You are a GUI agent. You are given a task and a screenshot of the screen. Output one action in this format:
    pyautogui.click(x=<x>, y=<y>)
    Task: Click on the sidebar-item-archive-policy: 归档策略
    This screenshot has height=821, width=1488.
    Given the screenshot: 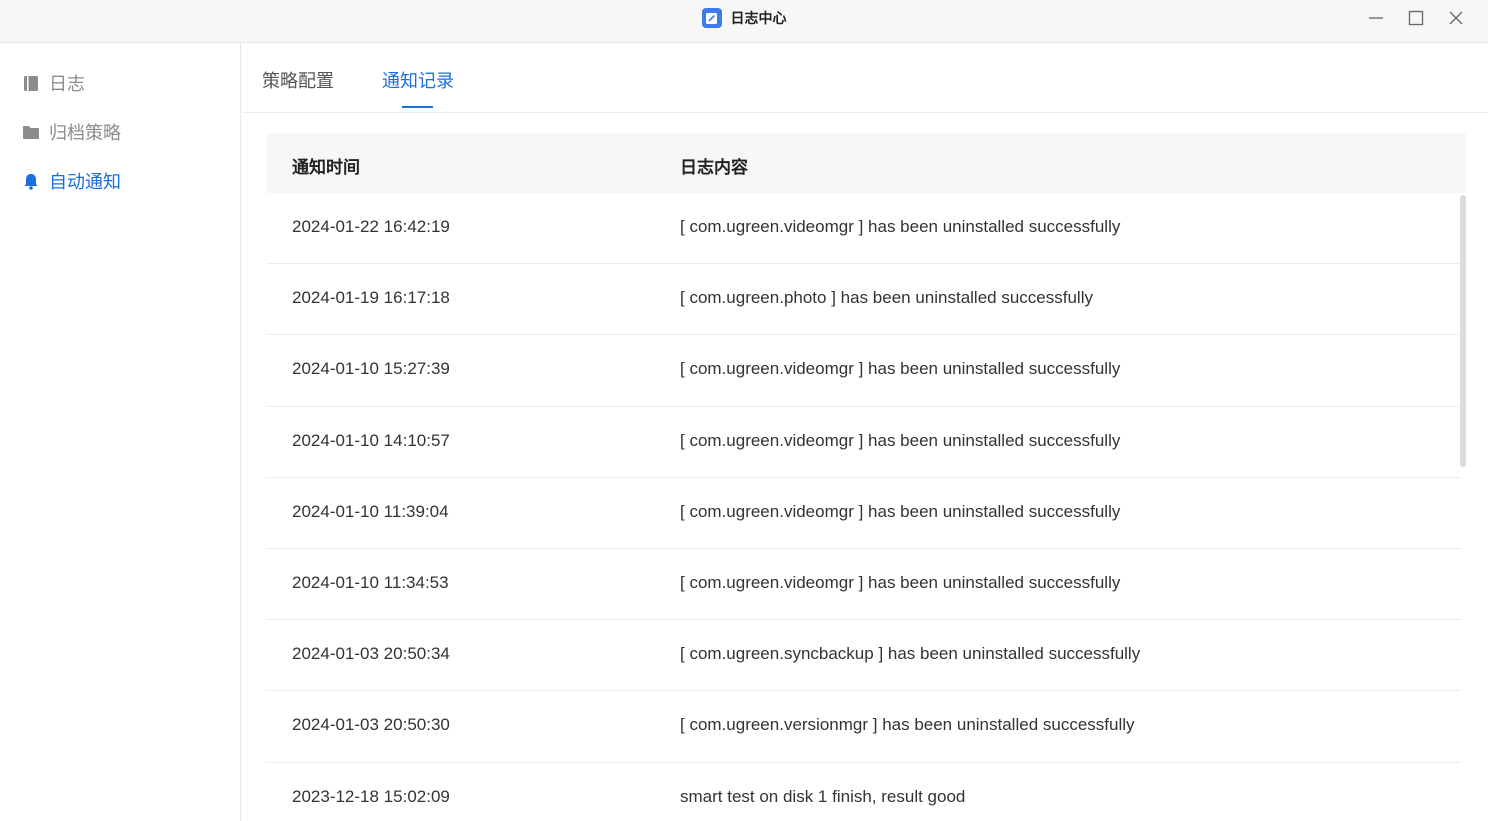 What is the action you would take?
    pyautogui.click(x=71, y=132)
    